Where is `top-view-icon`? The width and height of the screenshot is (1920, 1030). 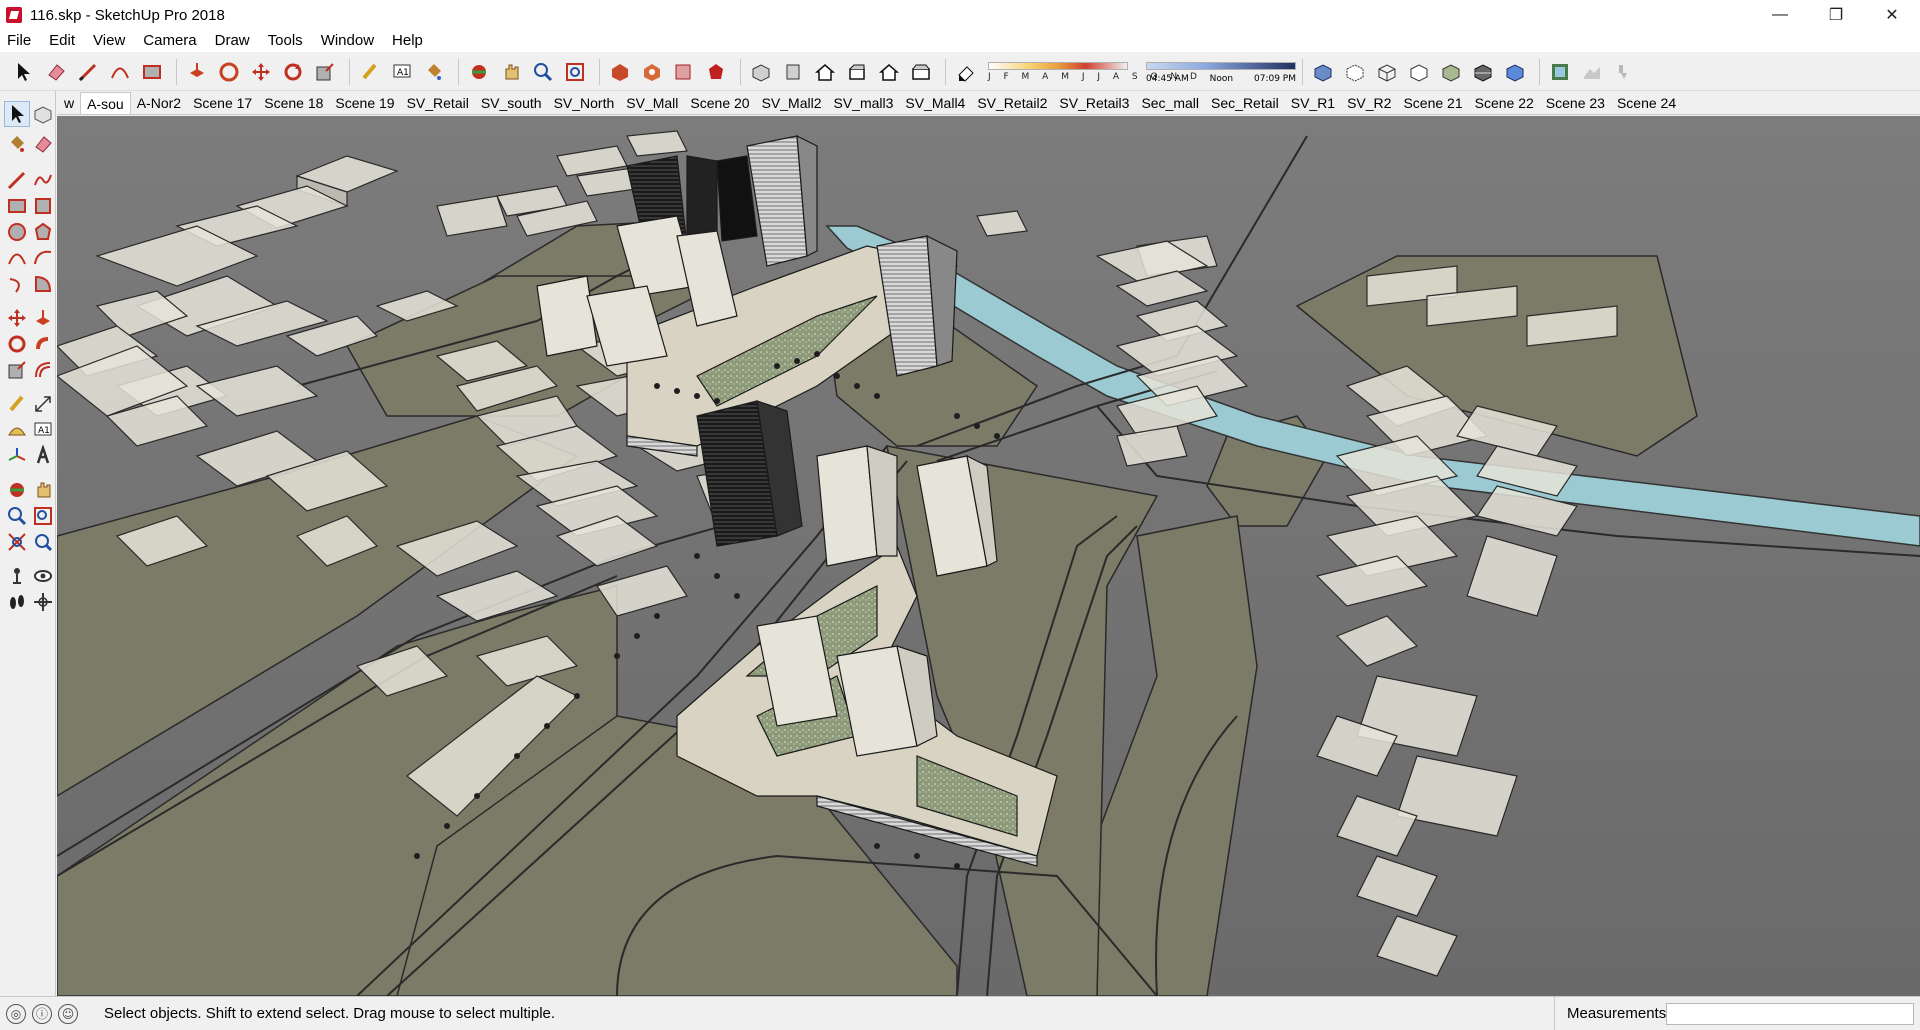
top-view-icon is located at coordinates (793, 72).